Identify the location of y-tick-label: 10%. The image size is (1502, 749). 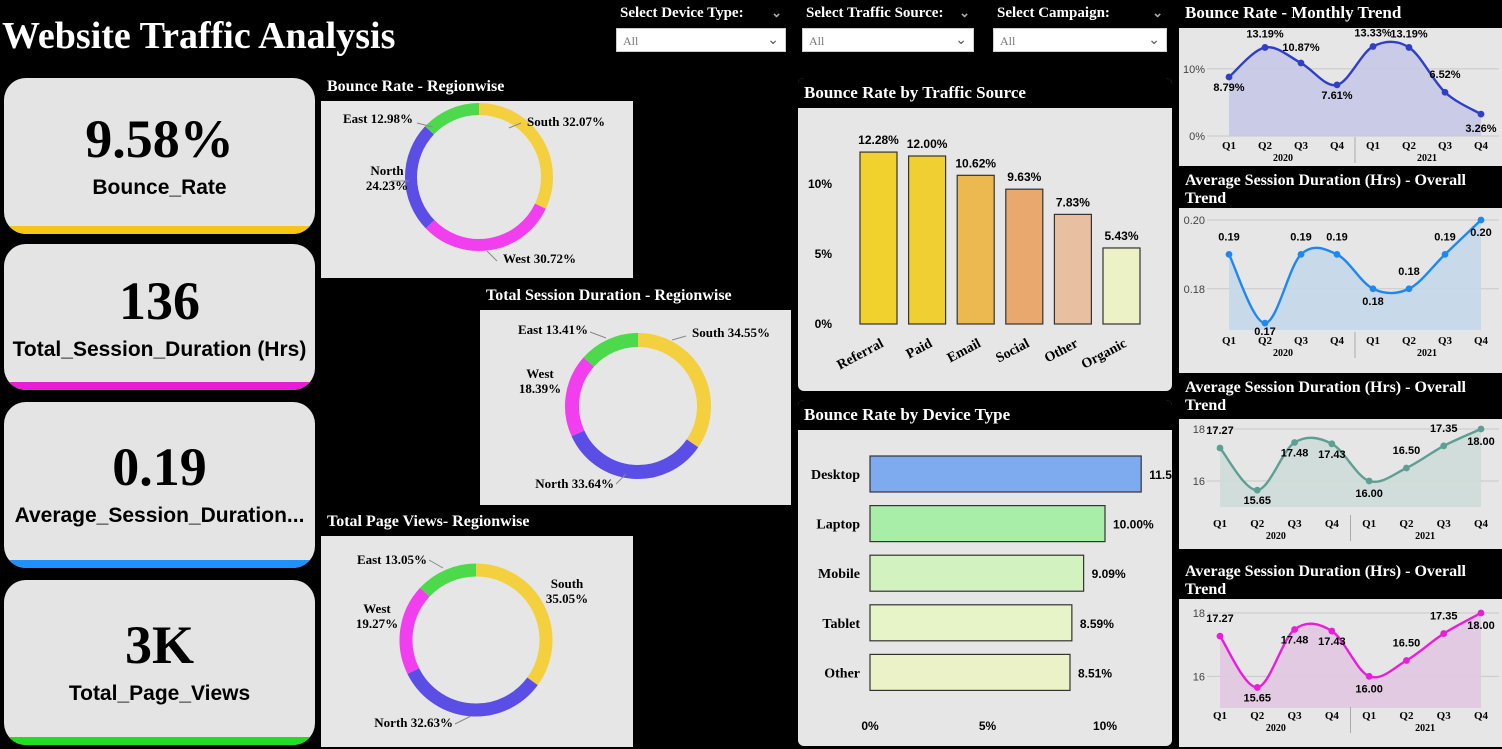
(1194, 70).